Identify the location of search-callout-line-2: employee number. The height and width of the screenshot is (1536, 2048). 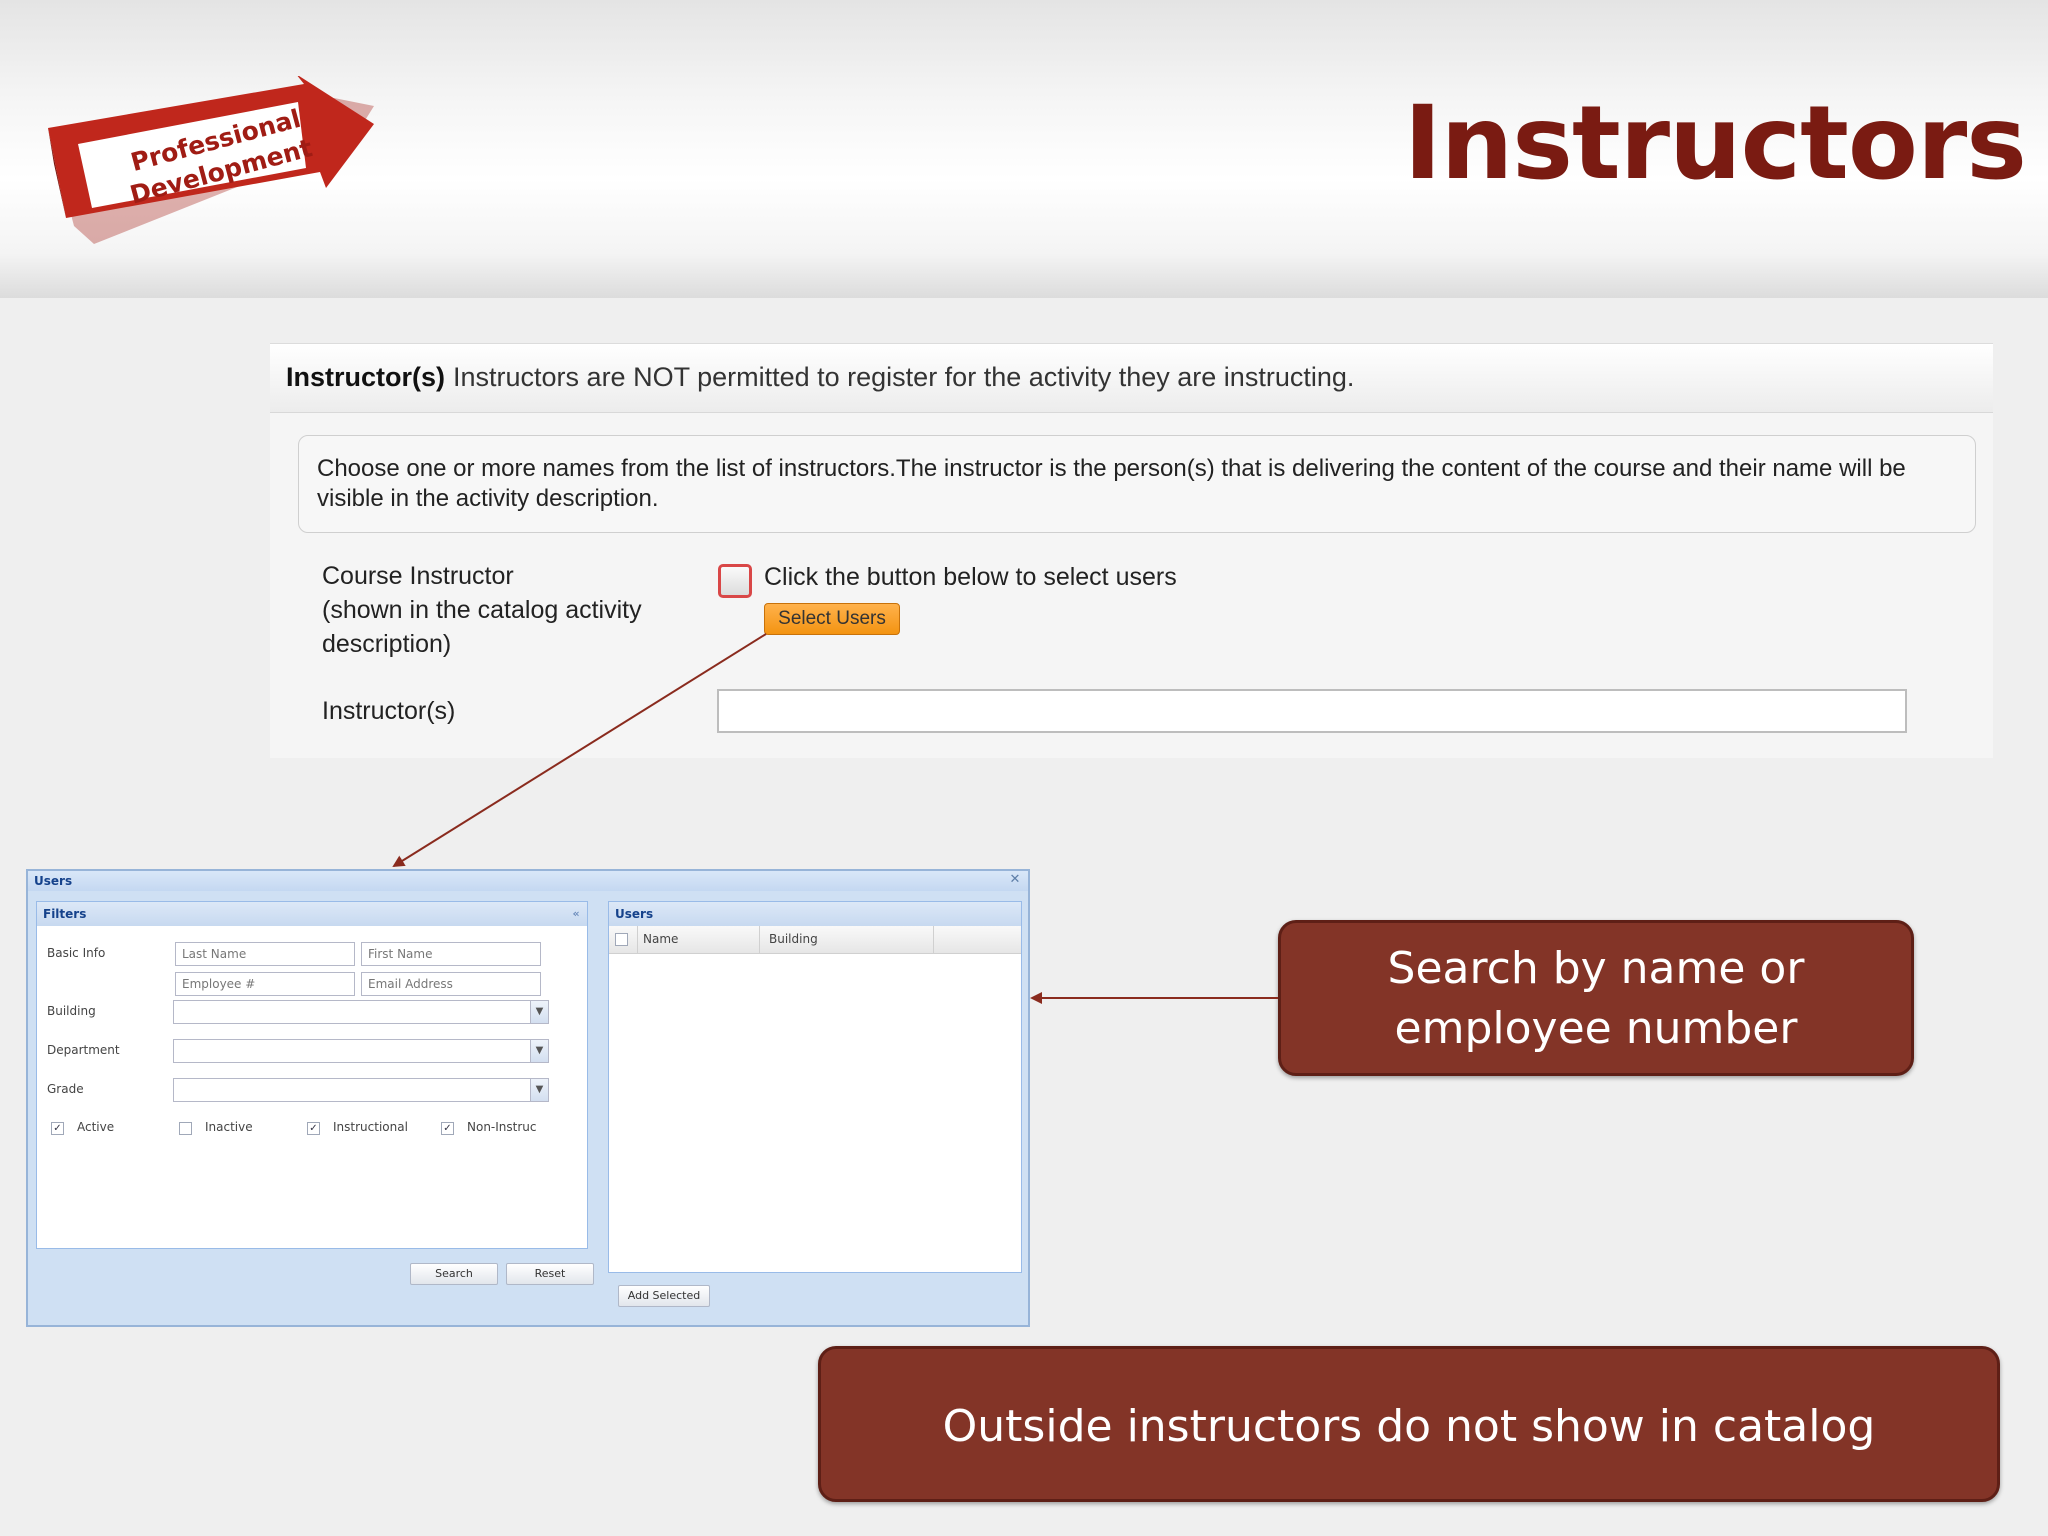
(1596, 1028).